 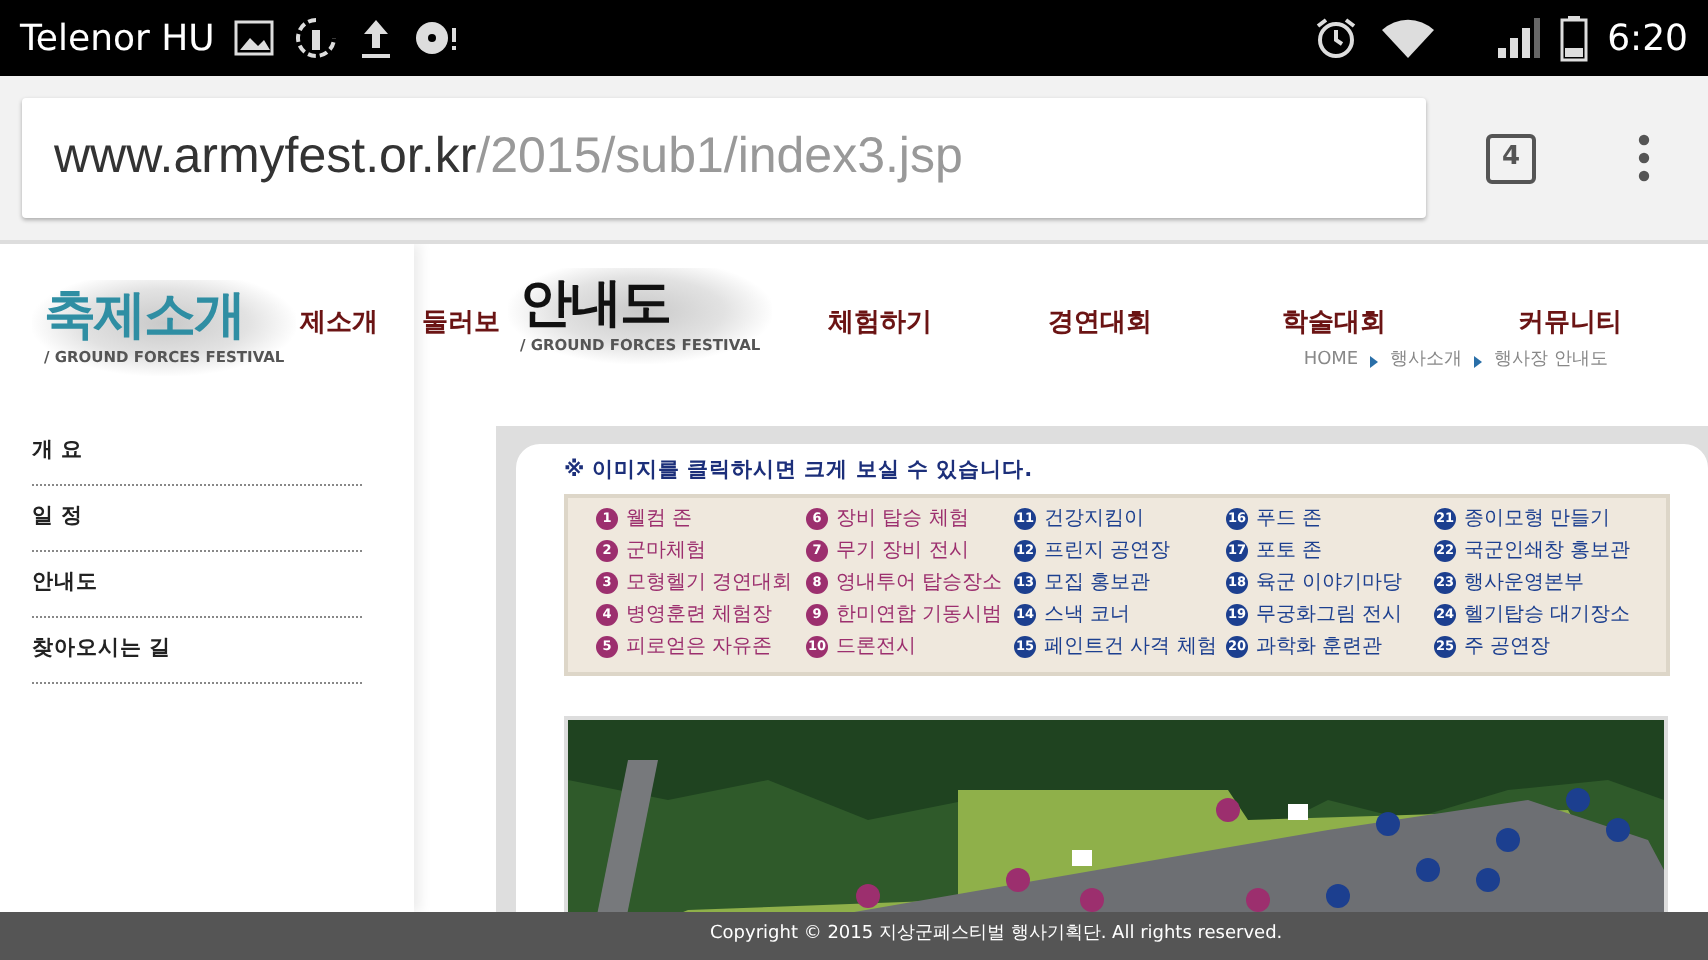 What do you see at coordinates (1517, 38) in the screenshot?
I see `signal-icon` at bounding box center [1517, 38].